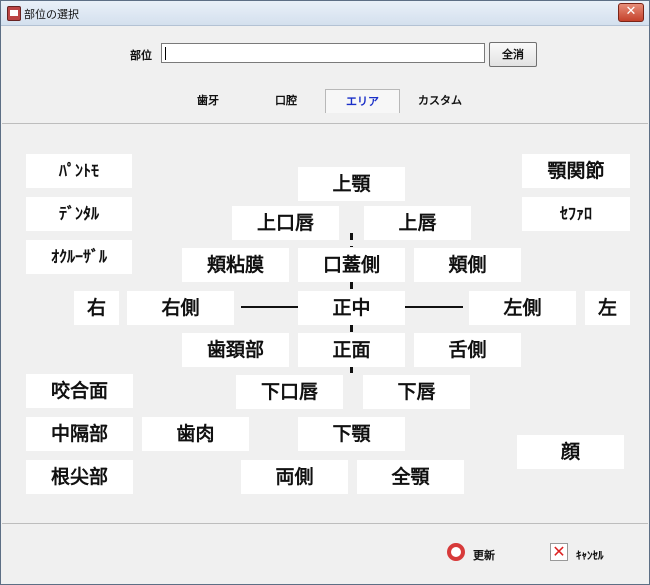 Image resolution: width=650 pixels, height=585 pixels. I want to click on area-button-upper-lip-mucosa: 上口唇, so click(285, 223).